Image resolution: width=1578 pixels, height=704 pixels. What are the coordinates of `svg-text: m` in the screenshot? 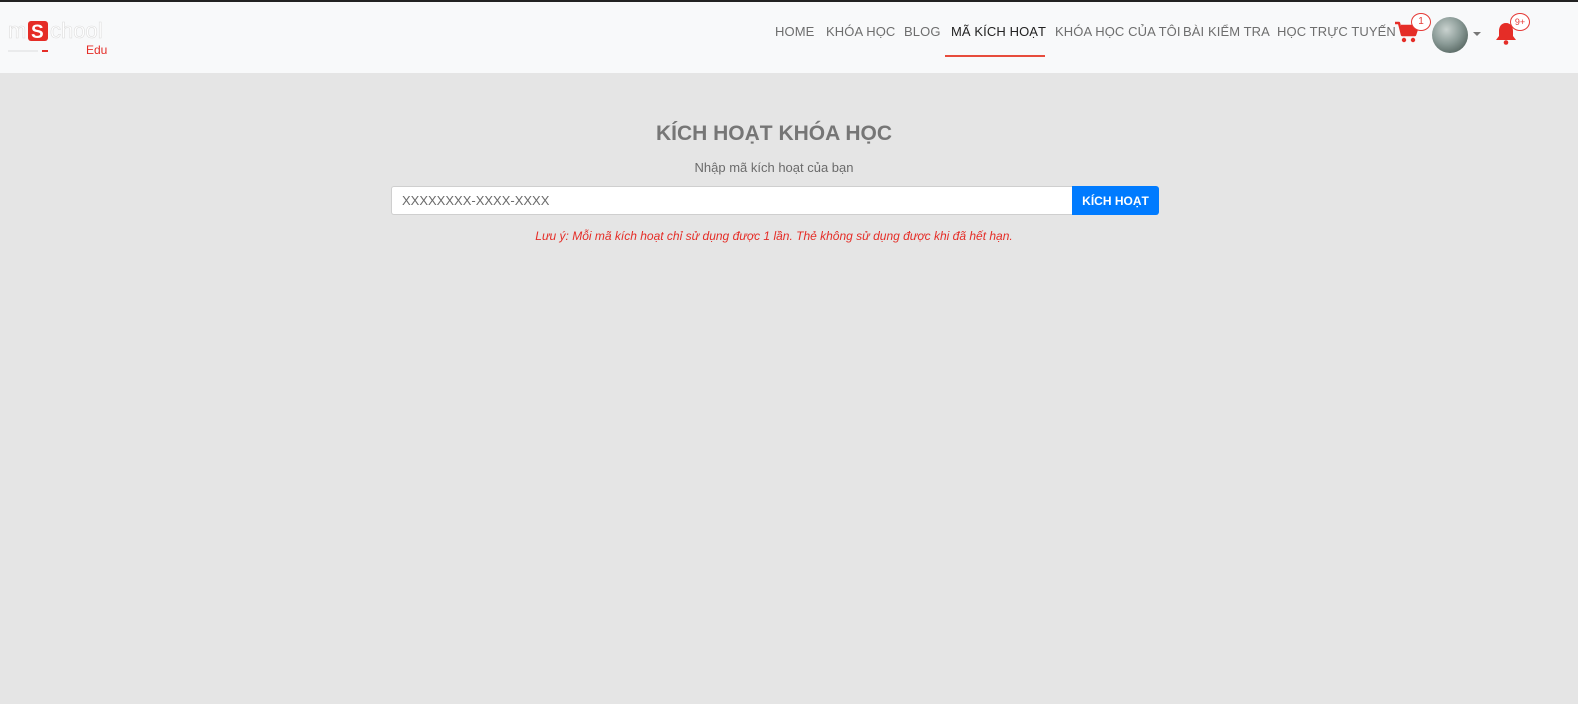 It's located at (17, 30).